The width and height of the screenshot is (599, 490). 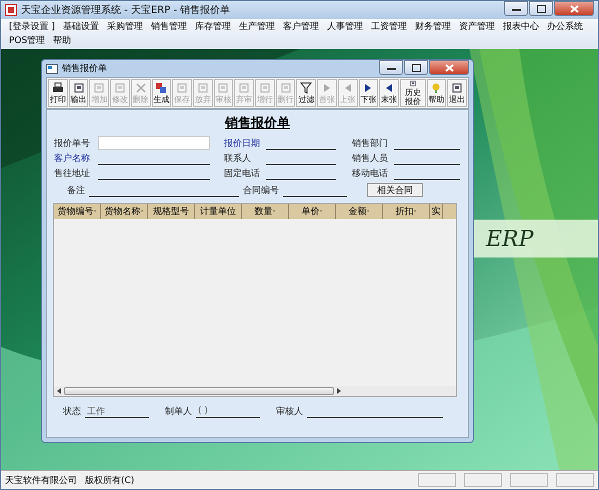 What do you see at coordinates (289, 412) in the screenshot?
I see `field-label: 审核人` at bounding box center [289, 412].